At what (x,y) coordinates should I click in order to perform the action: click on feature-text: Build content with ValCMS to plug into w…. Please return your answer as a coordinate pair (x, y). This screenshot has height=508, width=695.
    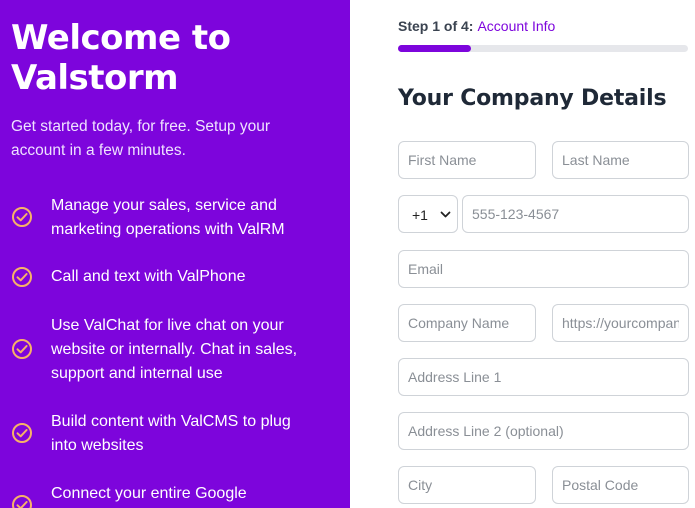
    Looking at the image, I should click on (171, 433).